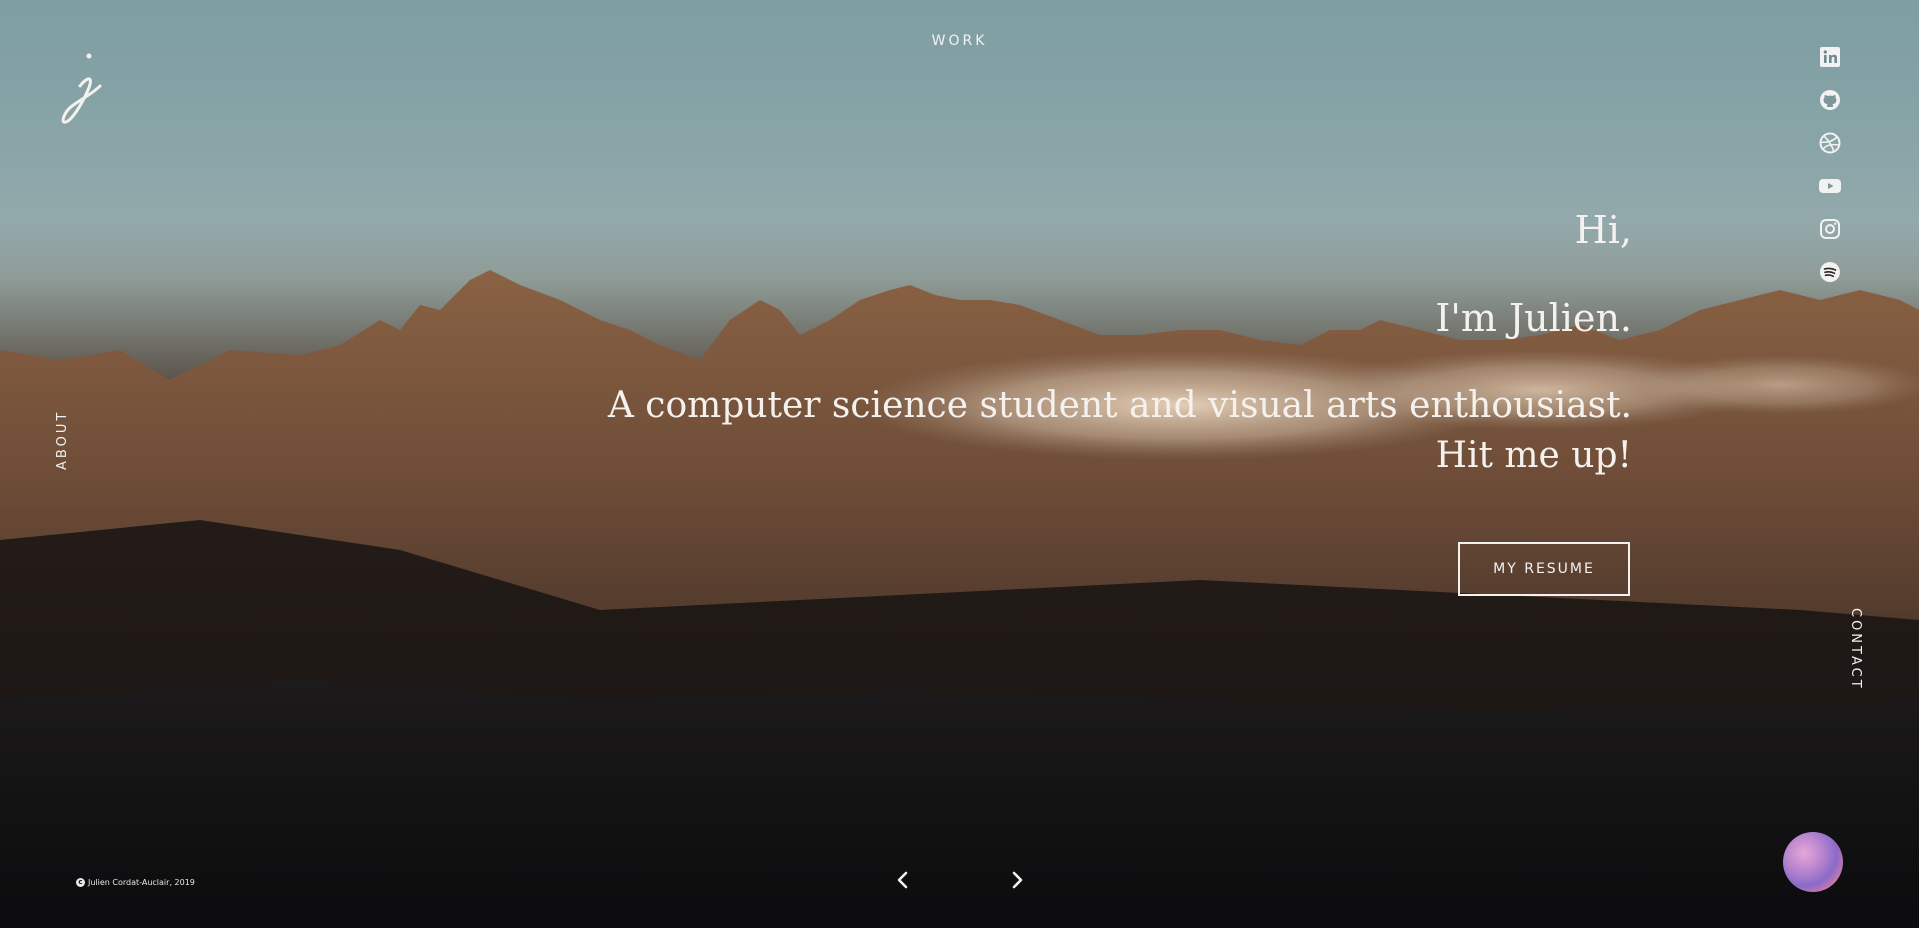 The image size is (1919, 928). What do you see at coordinates (65, 435) in the screenshot?
I see `nav-about-link: ABOUT` at bounding box center [65, 435].